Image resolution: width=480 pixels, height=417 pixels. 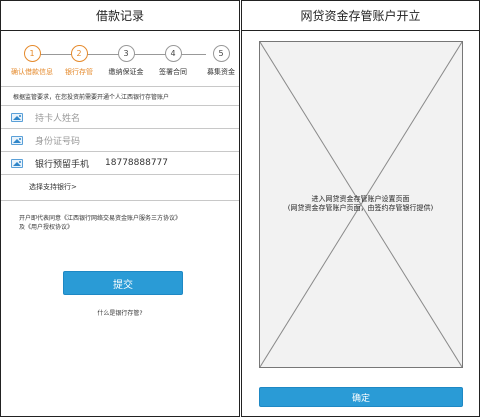 What do you see at coordinates (361, 397) in the screenshot?
I see `confirm-button: 确定` at bounding box center [361, 397].